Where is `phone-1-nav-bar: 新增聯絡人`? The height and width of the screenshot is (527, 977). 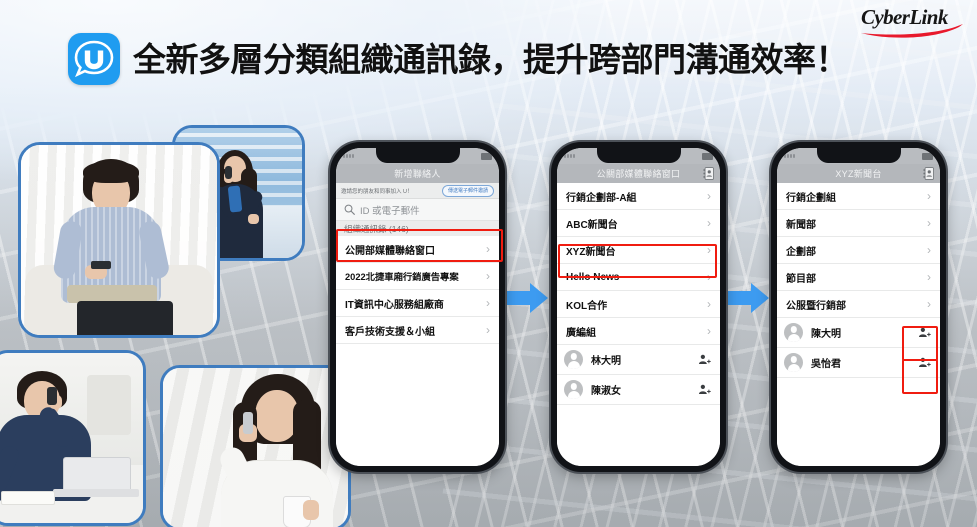 phone-1-nav-bar: 新增聯絡人 is located at coordinates (417, 173).